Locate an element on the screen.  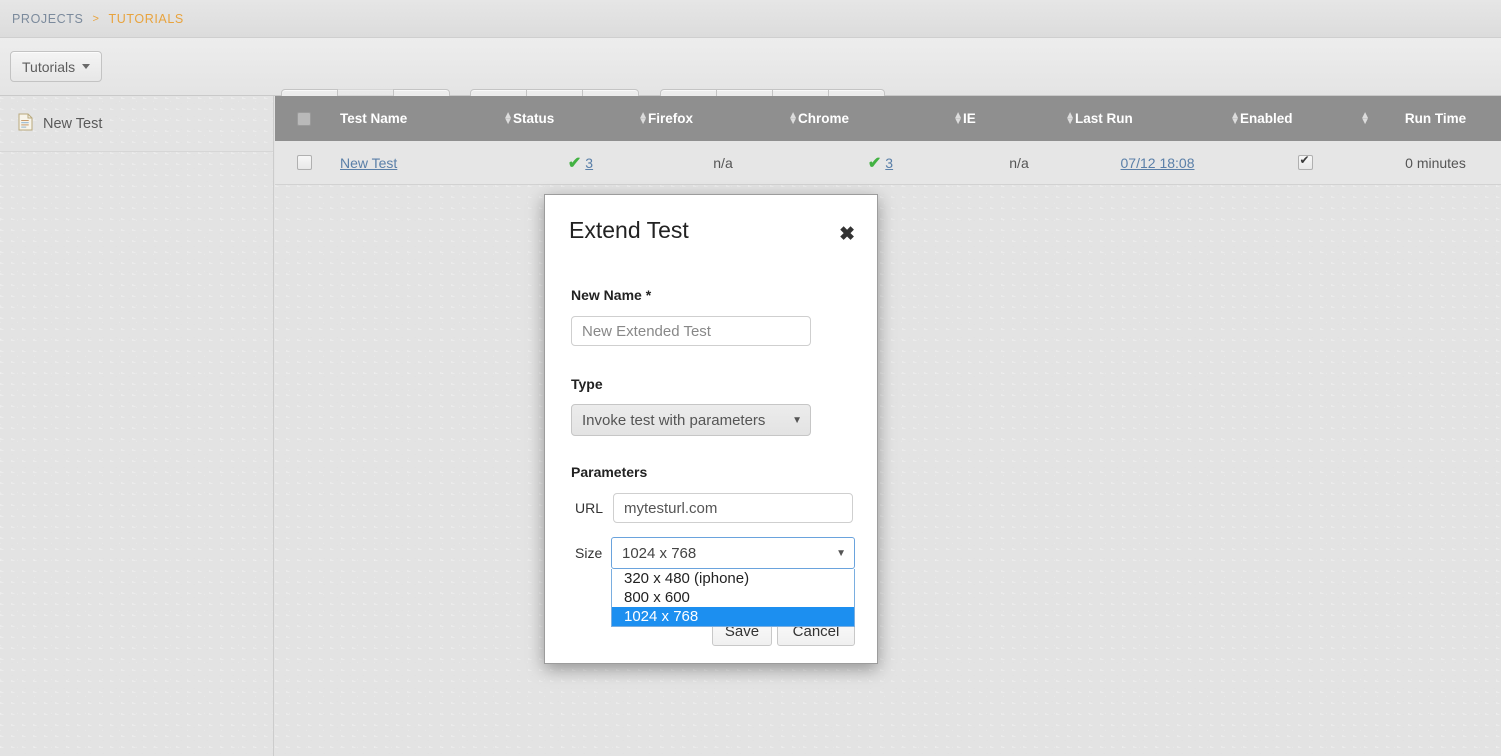
type-select-value: Invoke test with parameters is located at coordinates (674, 420).